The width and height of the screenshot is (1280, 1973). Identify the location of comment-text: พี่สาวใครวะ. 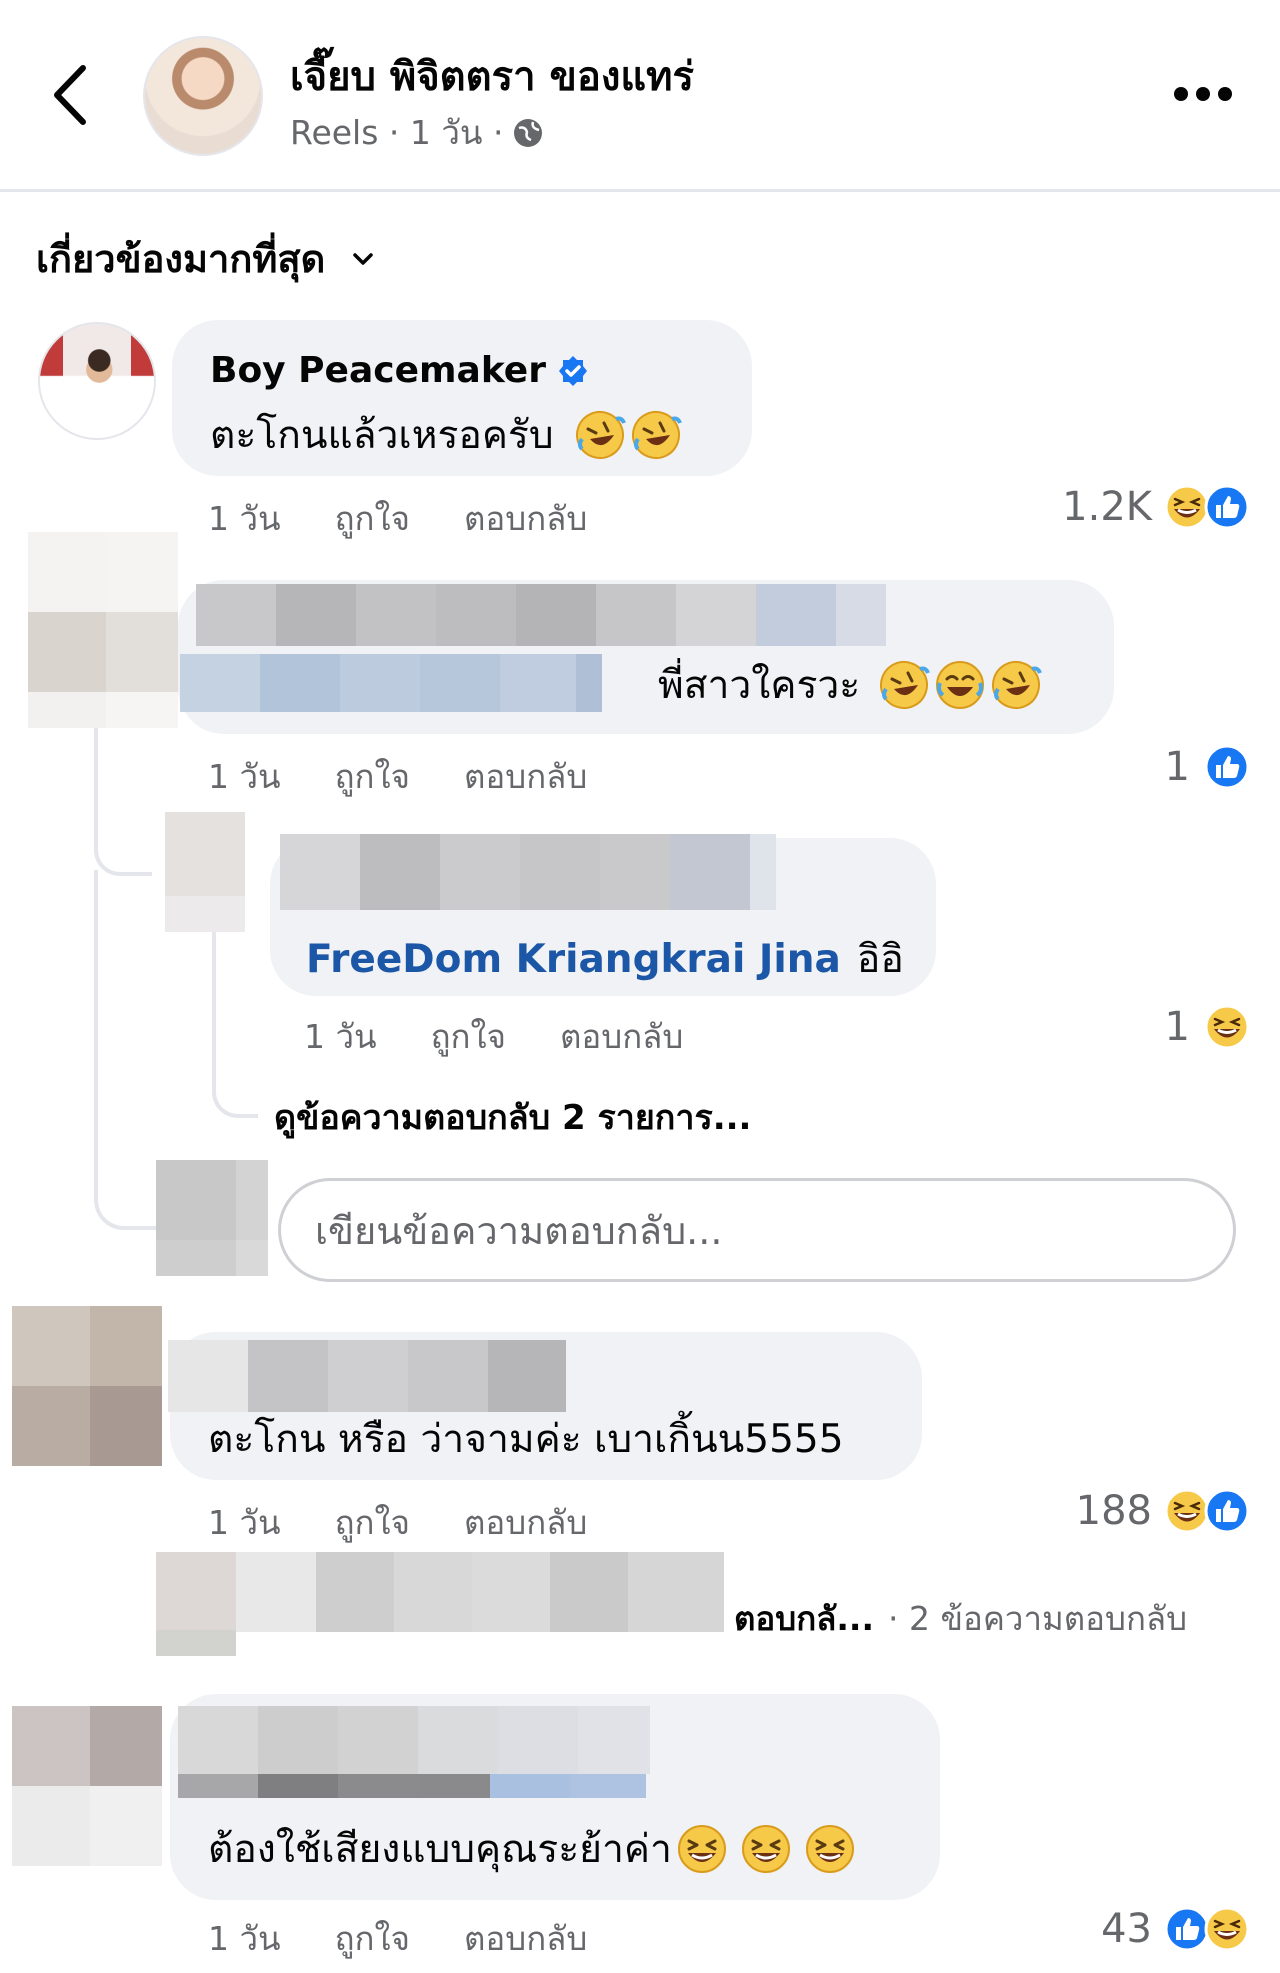
(759, 685).